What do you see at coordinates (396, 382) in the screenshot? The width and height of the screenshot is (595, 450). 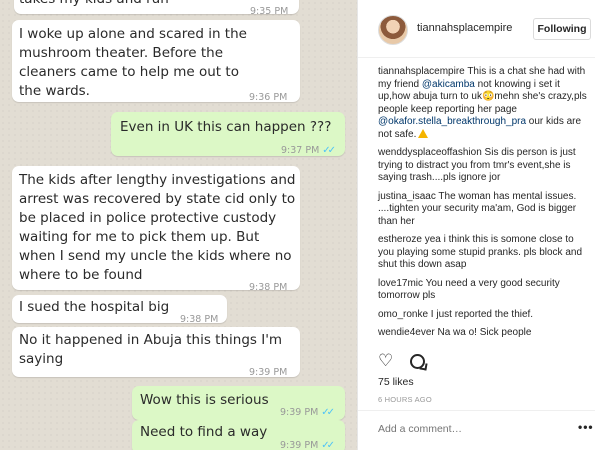 I see `likes-count: 75 likes` at bounding box center [396, 382].